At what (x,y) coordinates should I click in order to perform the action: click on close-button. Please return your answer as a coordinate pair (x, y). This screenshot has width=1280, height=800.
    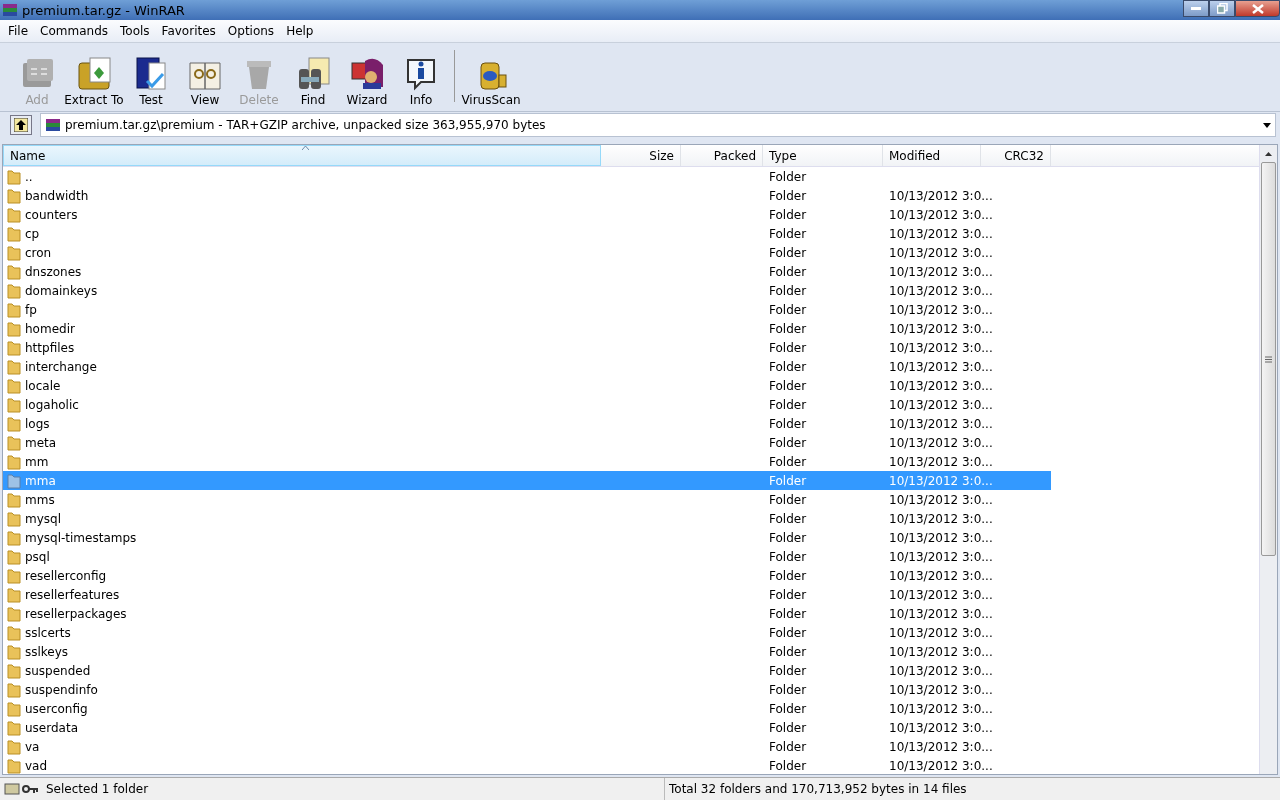
    Looking at the image, I should click on (1257, 8).